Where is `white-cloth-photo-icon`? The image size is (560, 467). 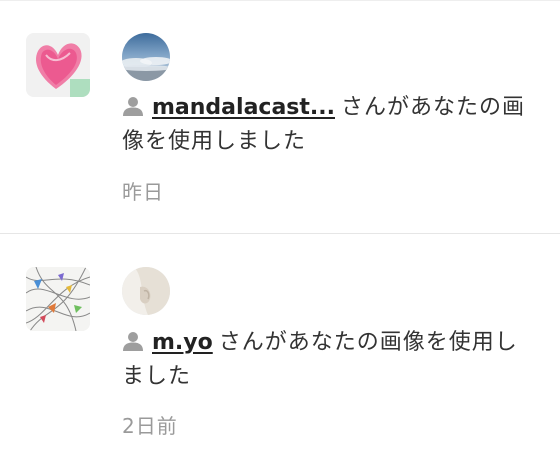
white-cloth-photo-icon is located at coordinates (146, 291).